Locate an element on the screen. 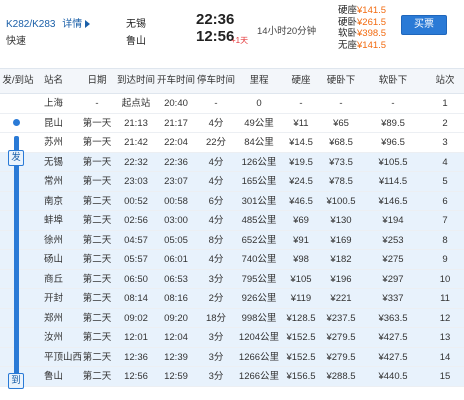  table-row: 徐州 第二天 04:57 05:05 8分 652公里 ¥91 ¥169 ¥253 8 is located at coordinates (232, 240).